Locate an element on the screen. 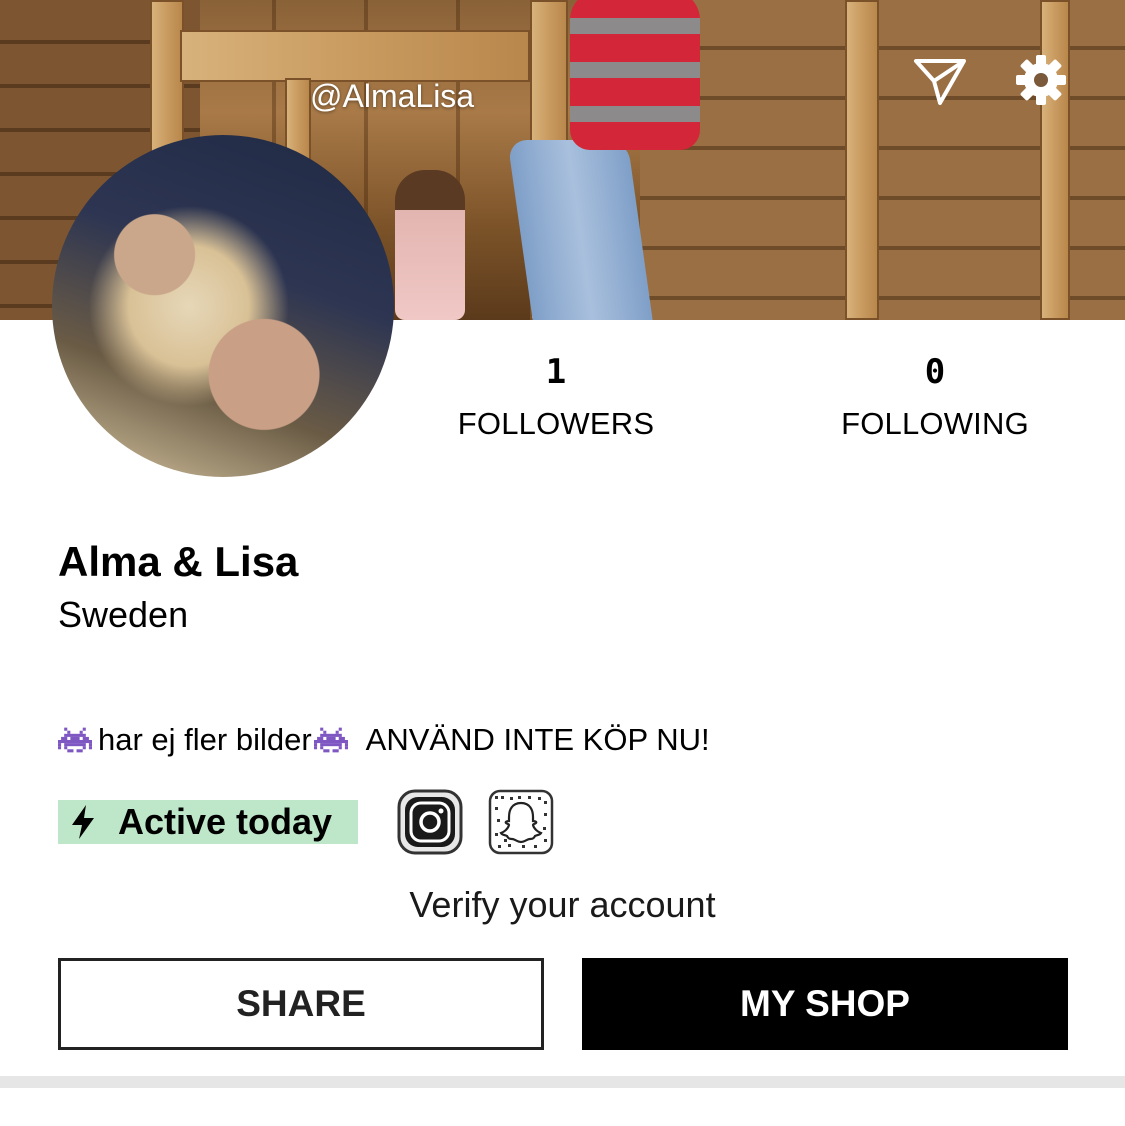 Image resolution: width=1125 pixels, height=1126 pixels. gear-icon is located at coordinates (1041, 80).